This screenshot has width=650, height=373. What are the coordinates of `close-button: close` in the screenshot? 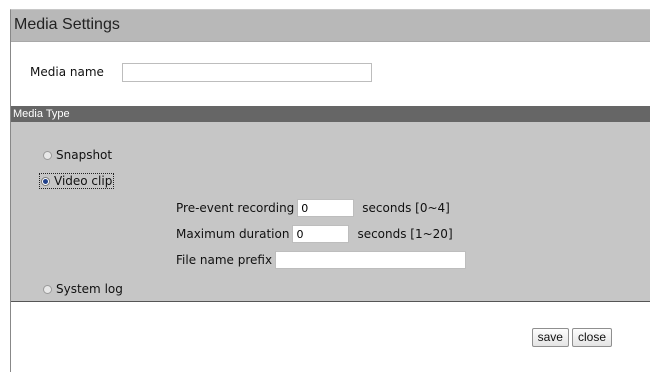 It's located at (591, 337).